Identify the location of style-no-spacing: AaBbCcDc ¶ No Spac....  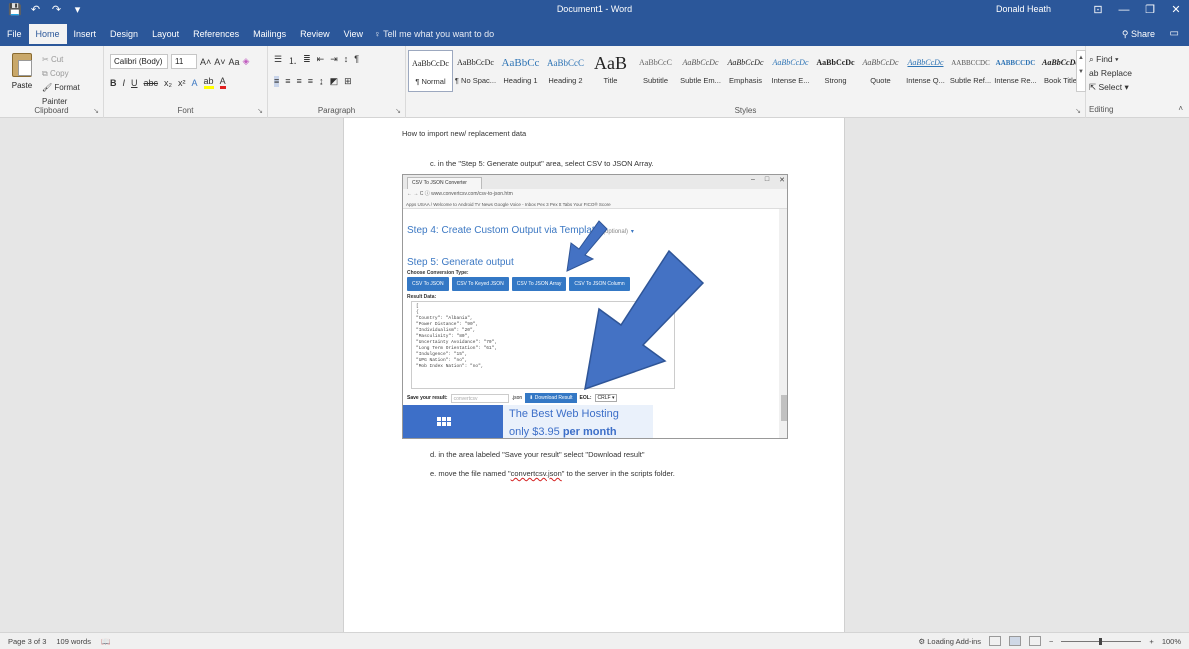
(475, 71).